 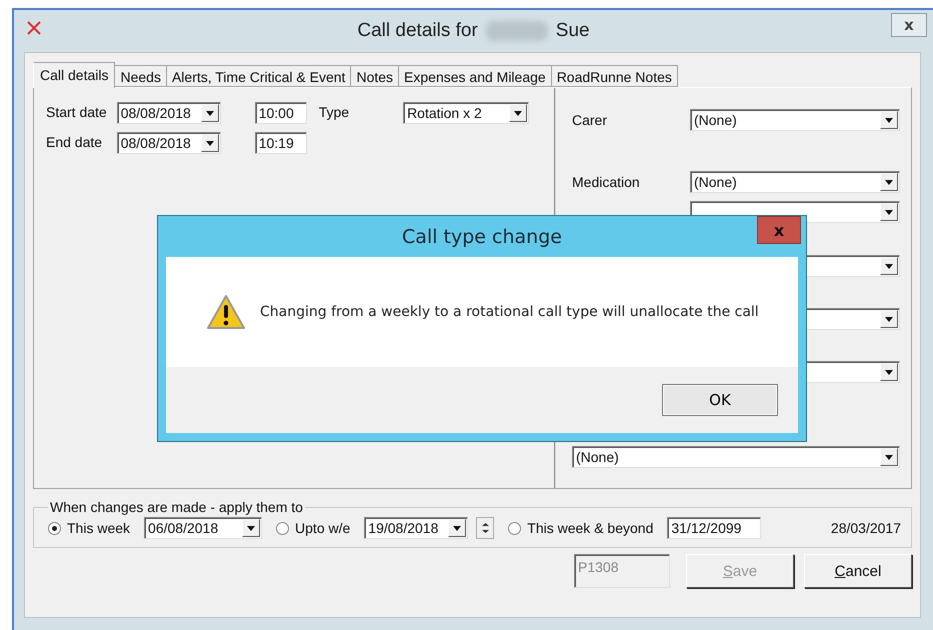 What do you see at coordinates (590, 120) in the screenshot?
I see `field-label: Carer` at bounding box center [590, 120].